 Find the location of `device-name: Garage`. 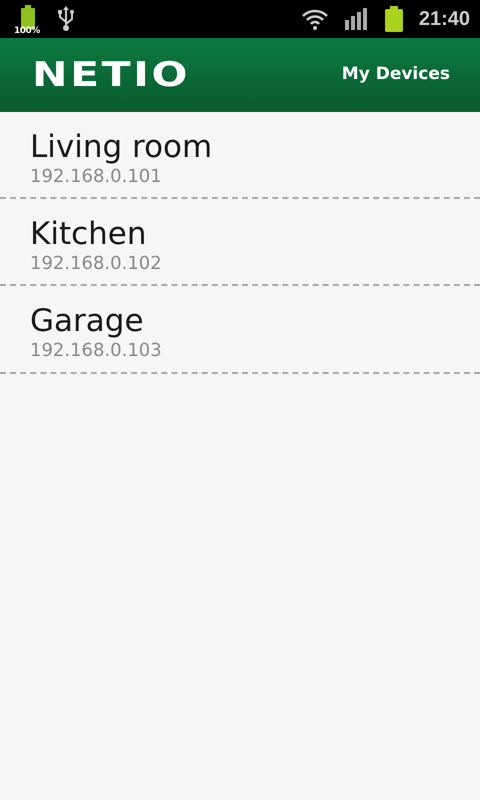

device-name: Garage is located at coordinates (87, 322).